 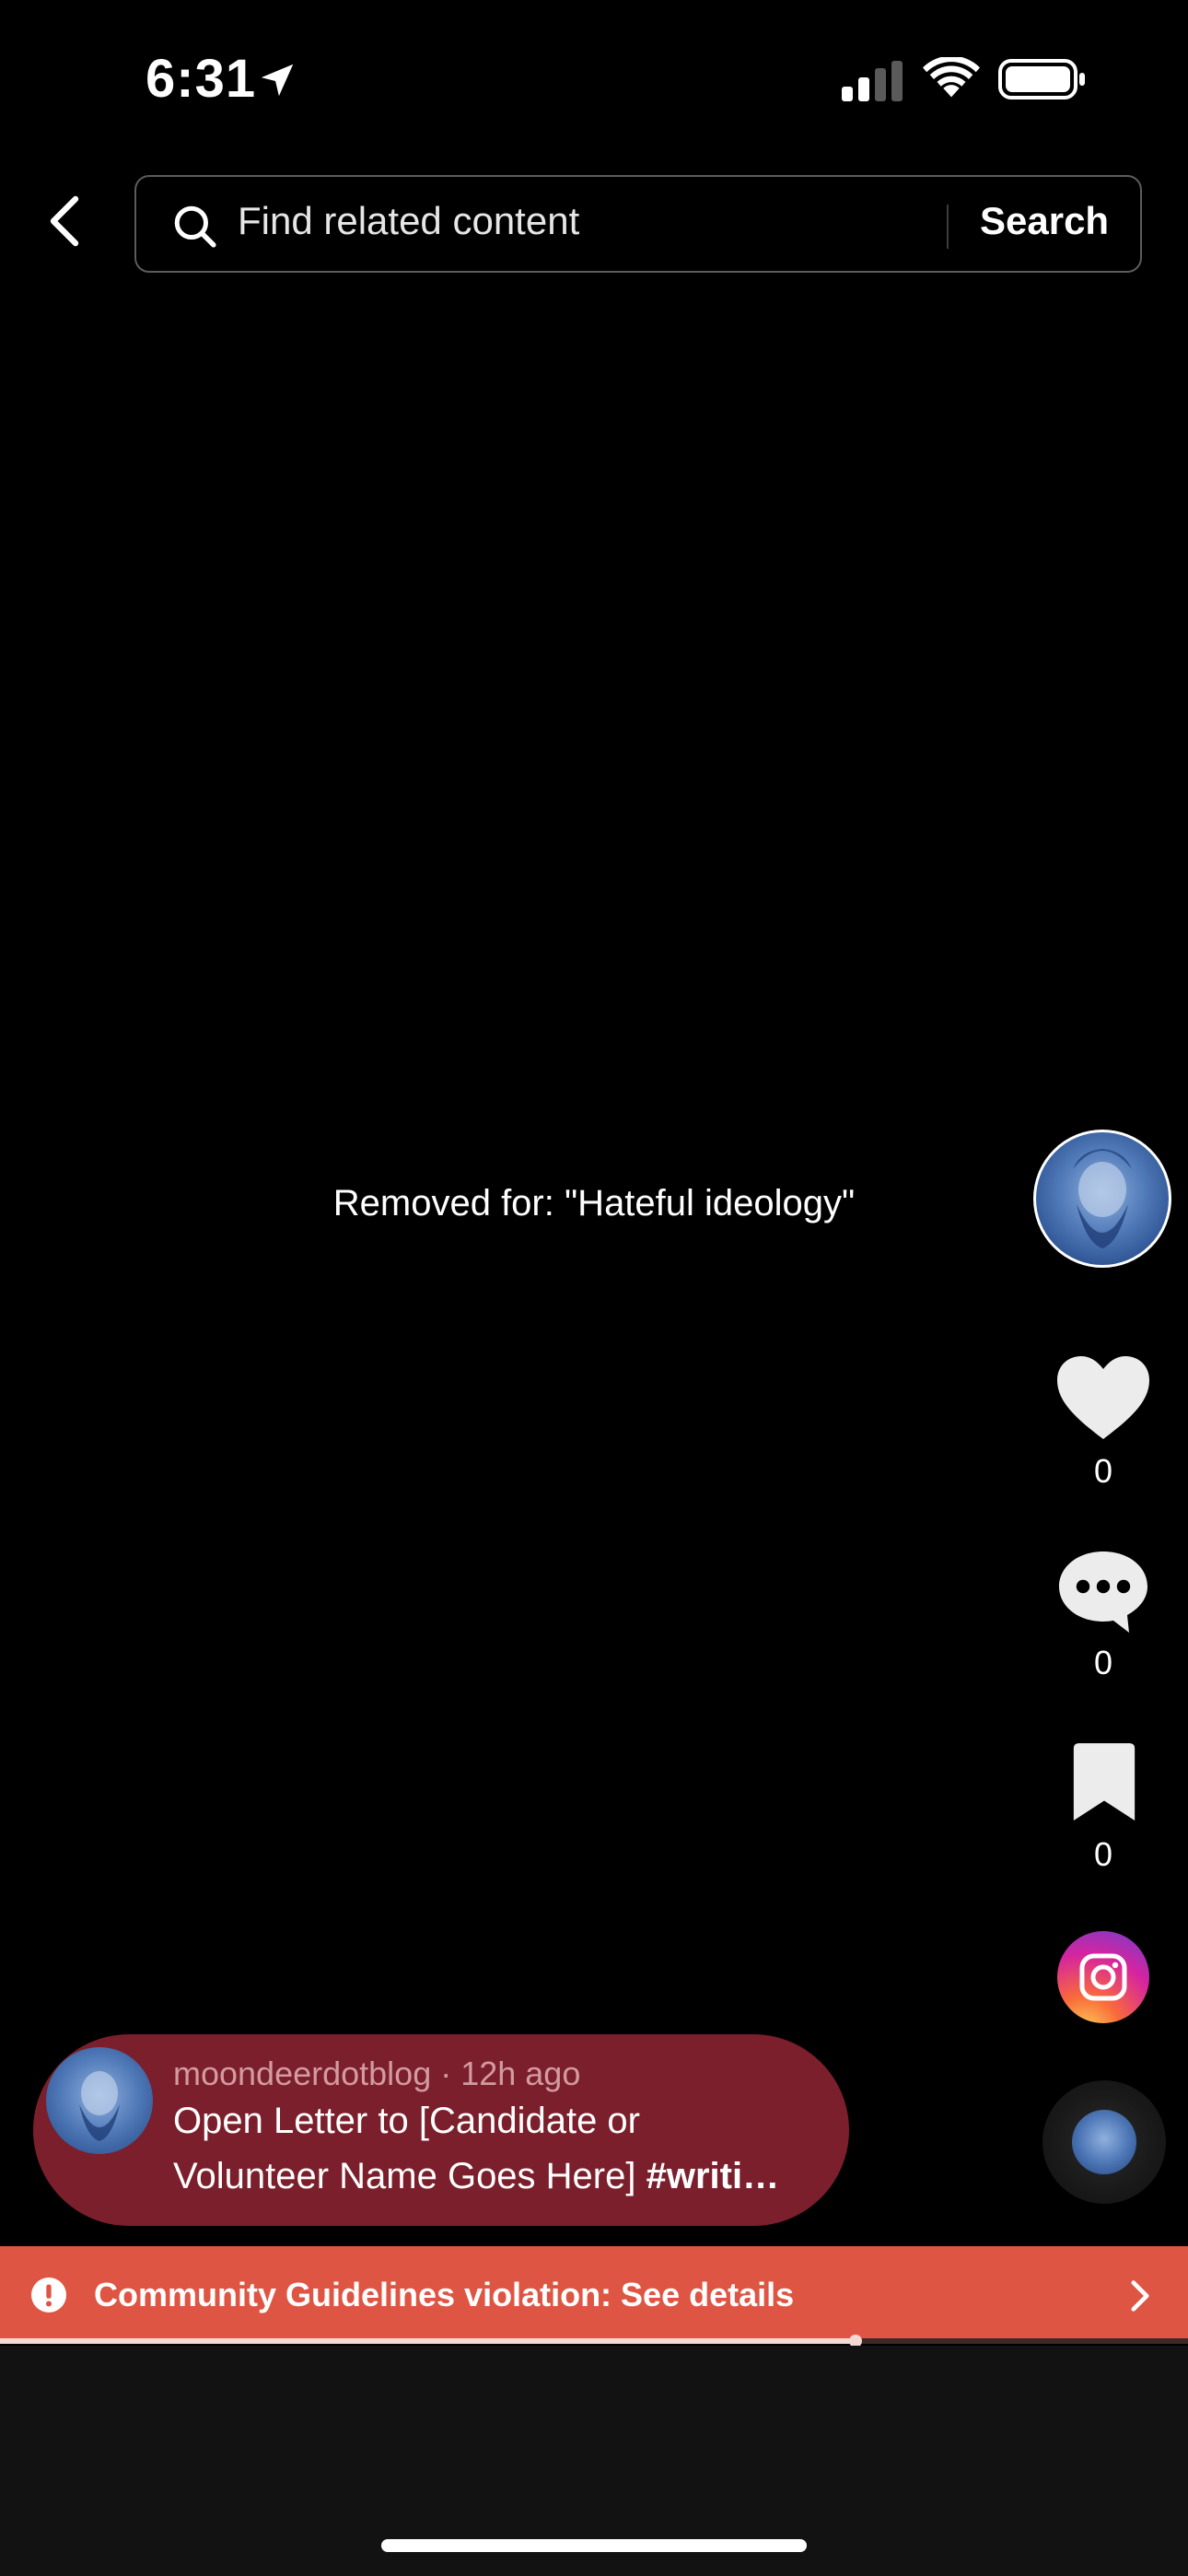 I want to click on caption-avatar, so click(x=99, y=2100).